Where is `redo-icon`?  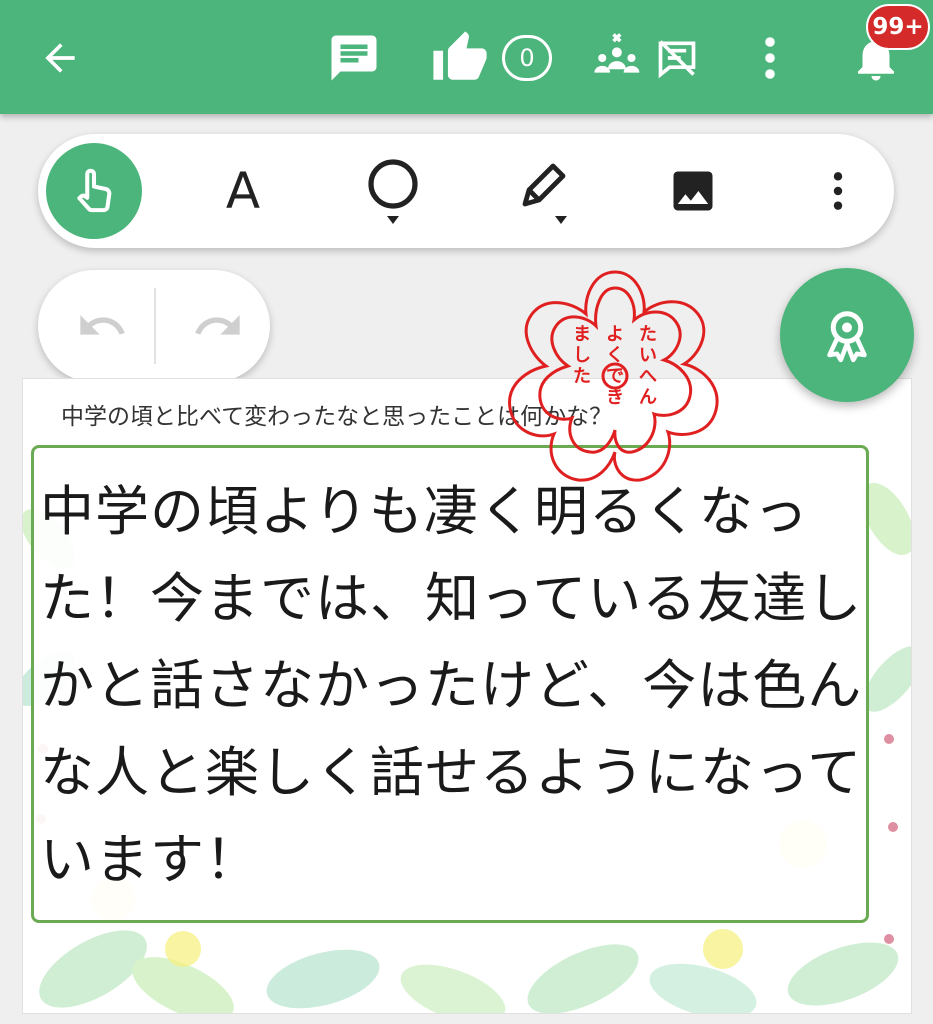
redo-icon is located at coordinates (217, 325).